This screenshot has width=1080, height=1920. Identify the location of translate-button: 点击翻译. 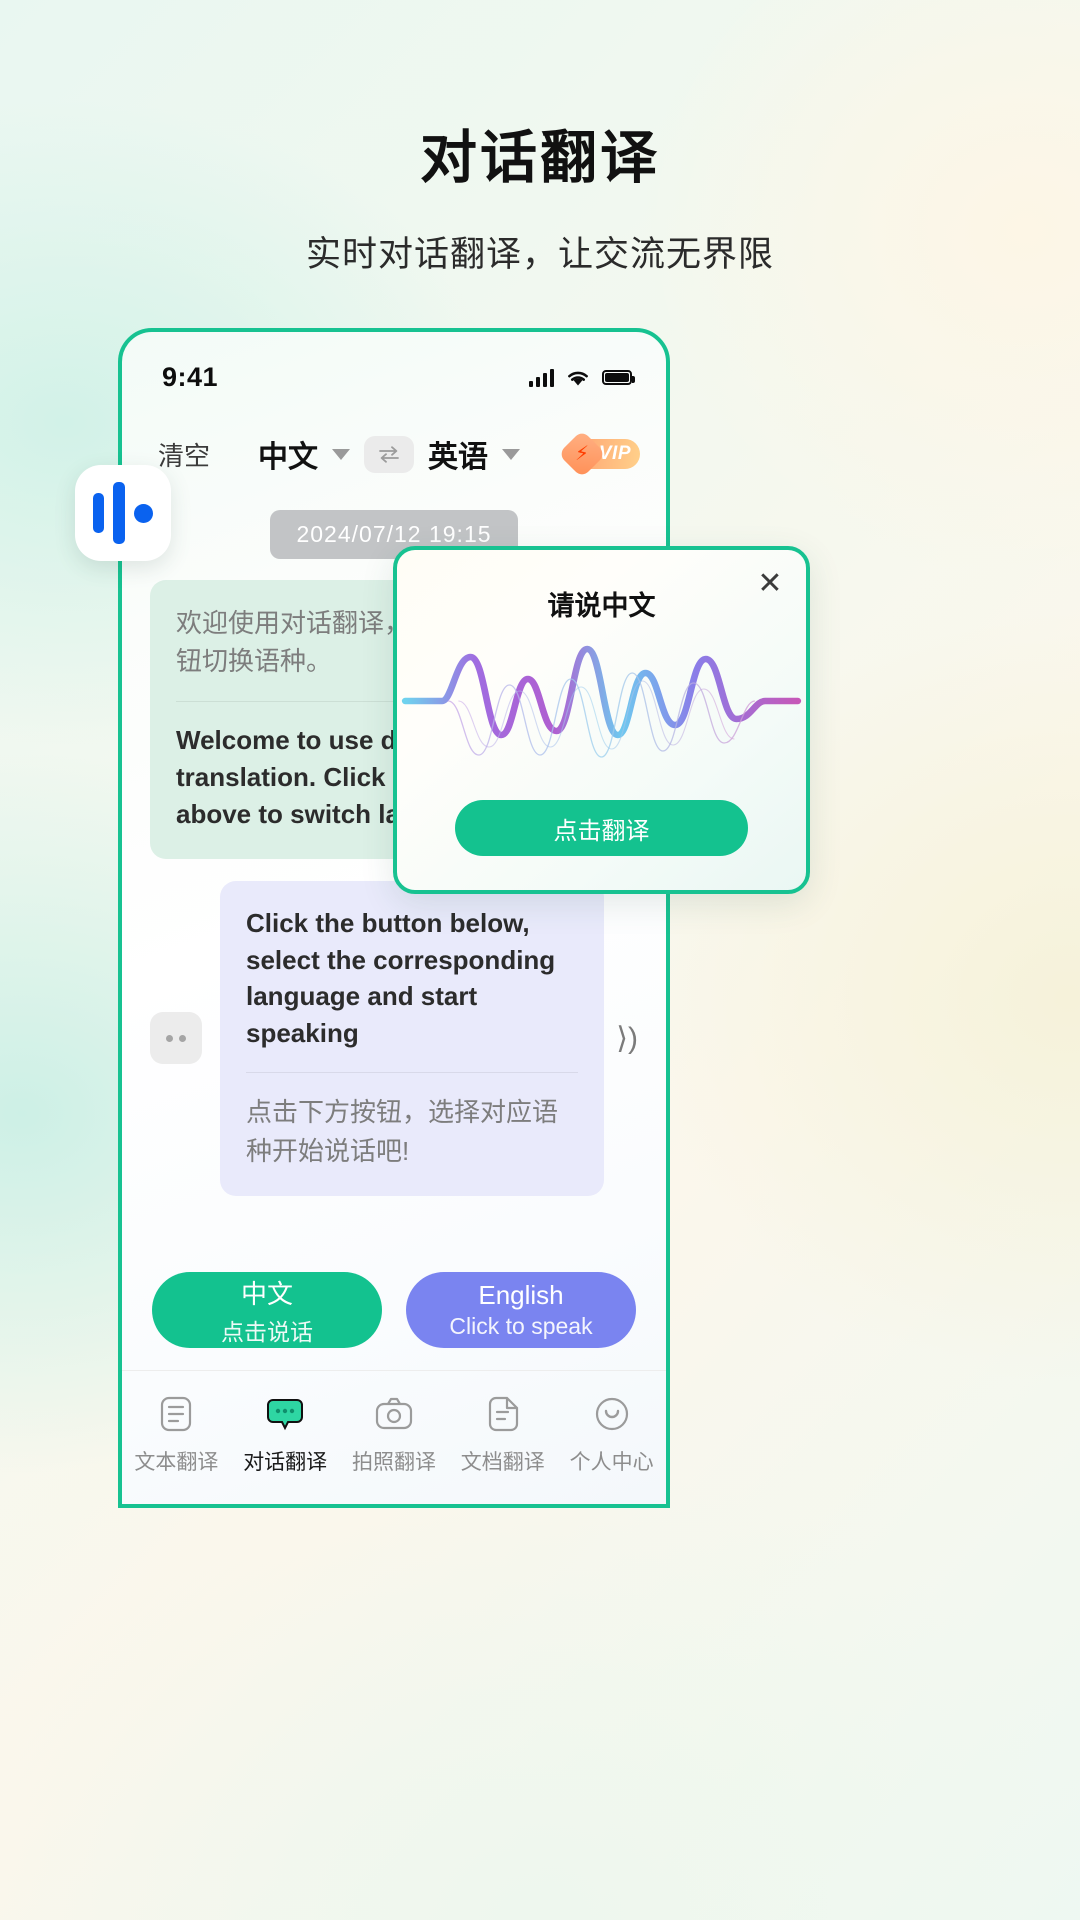
(601, 828).